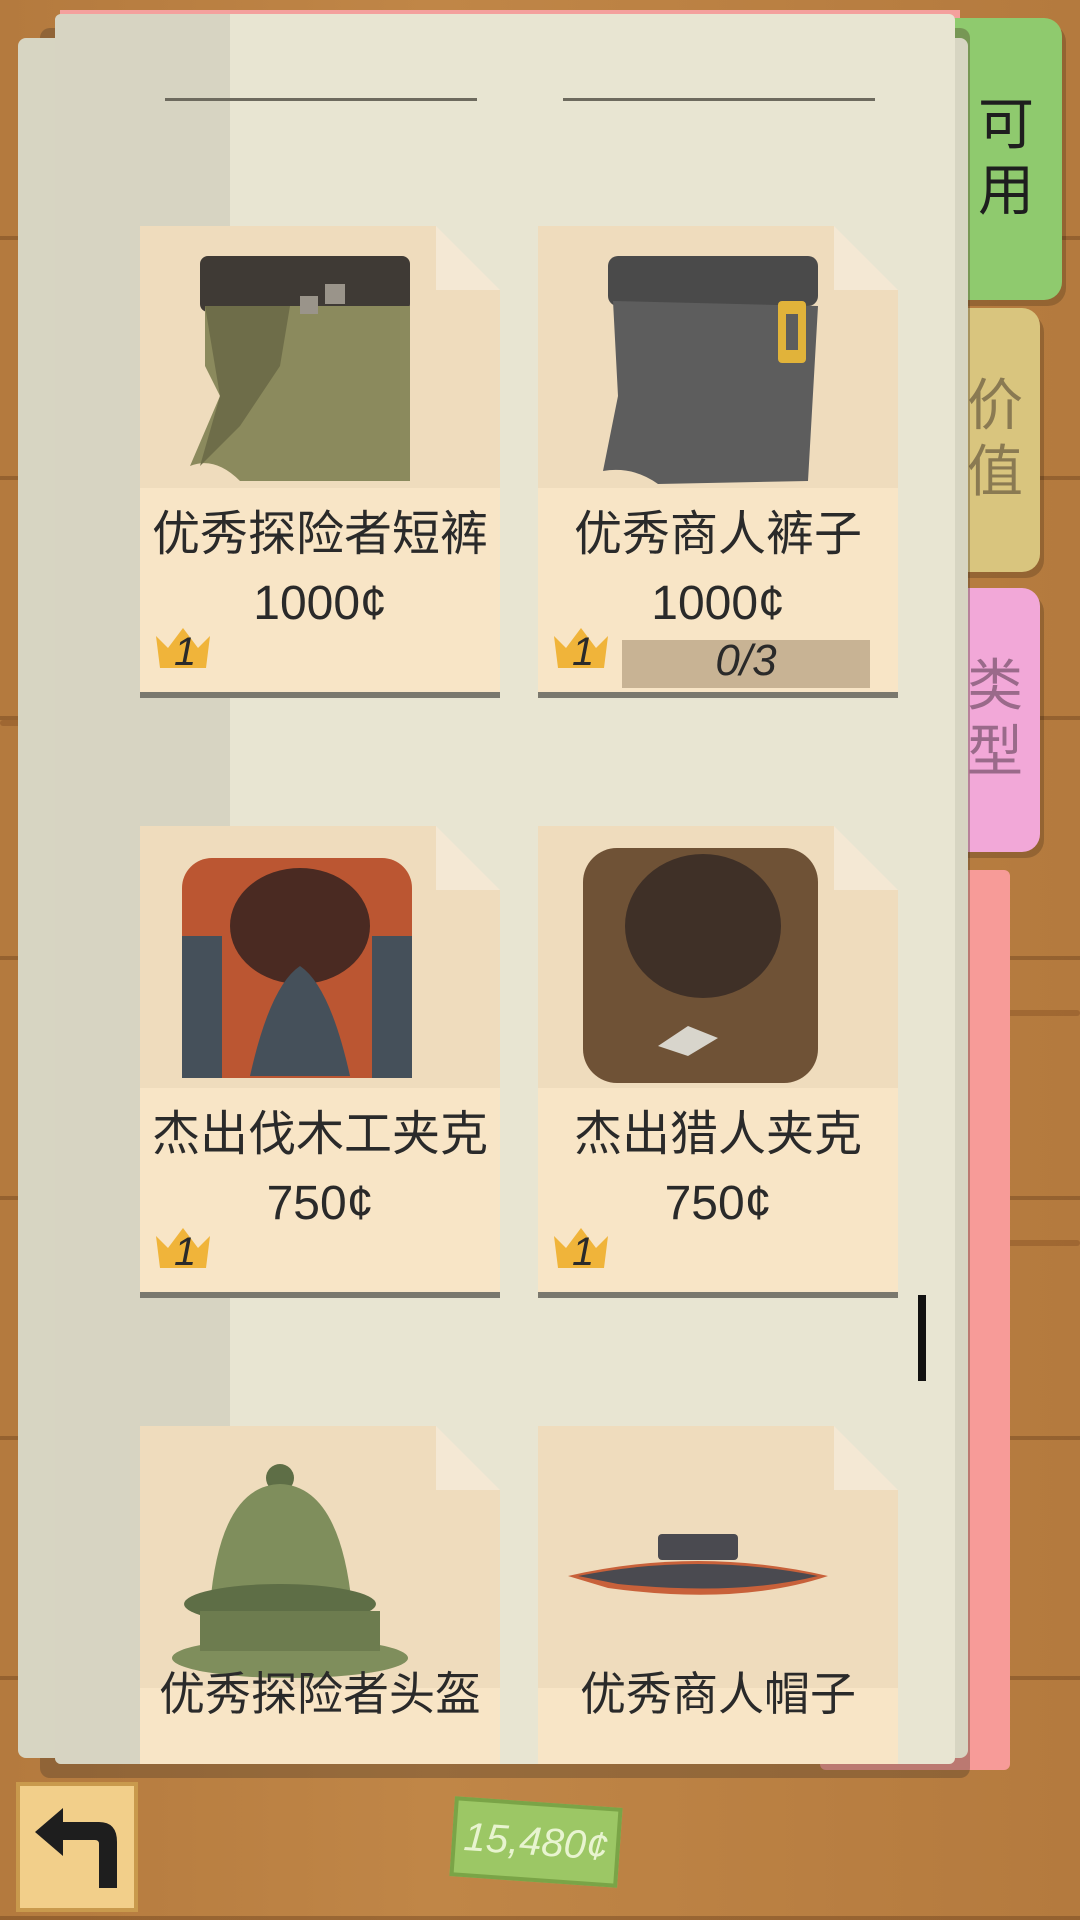 Image resolution: width=1080 pixels, height=1920 pixels. Describe the element at coordinates (718, 1062) in the screenshot. I see `item-card-hunter-jacket: 杰出猎人夹克 750¢ 1` at that location.